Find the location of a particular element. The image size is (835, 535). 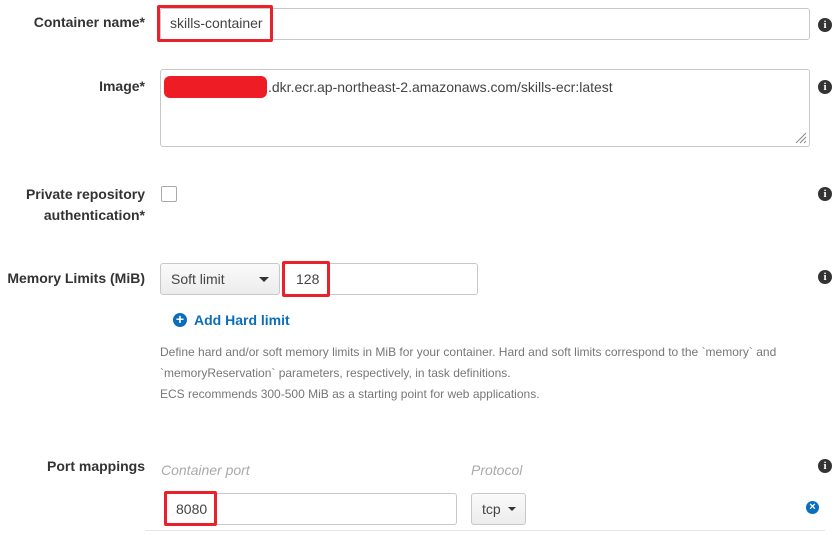

memory-limit-type-select: Soft limit is located at coordinates (220, 279).